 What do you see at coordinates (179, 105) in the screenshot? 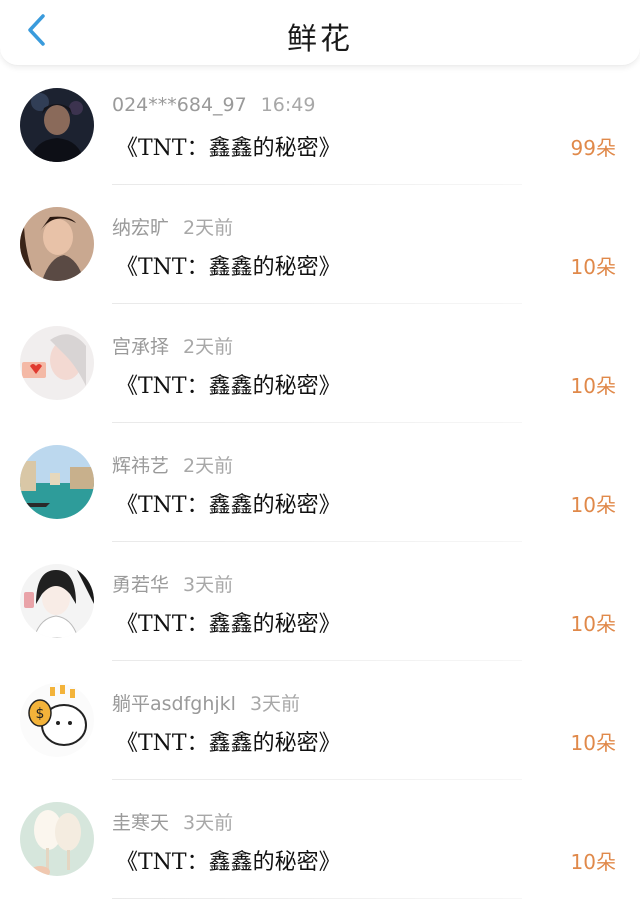
I see `user-name: 024***684_97` at bounding box center [179, 105].